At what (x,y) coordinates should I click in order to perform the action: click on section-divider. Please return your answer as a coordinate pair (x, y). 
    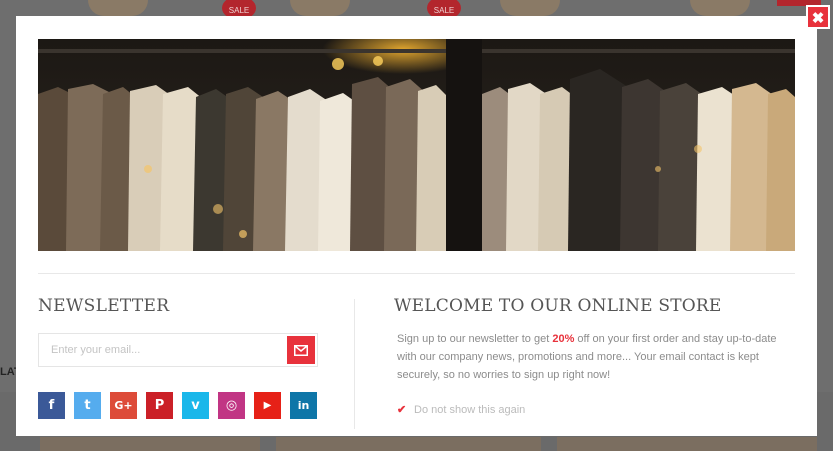
    Looking at the image, I should click on (416, 273).